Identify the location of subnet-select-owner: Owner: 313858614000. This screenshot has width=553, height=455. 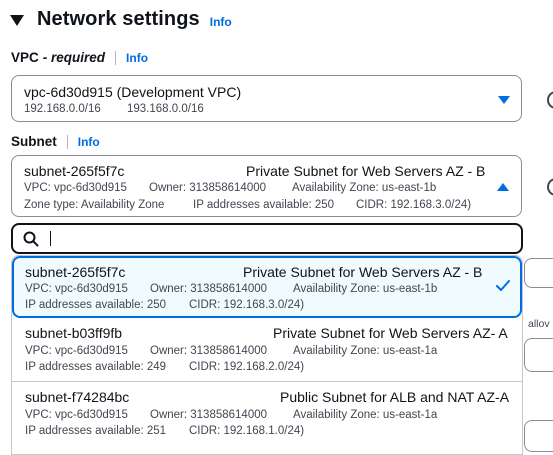
(208, 188).